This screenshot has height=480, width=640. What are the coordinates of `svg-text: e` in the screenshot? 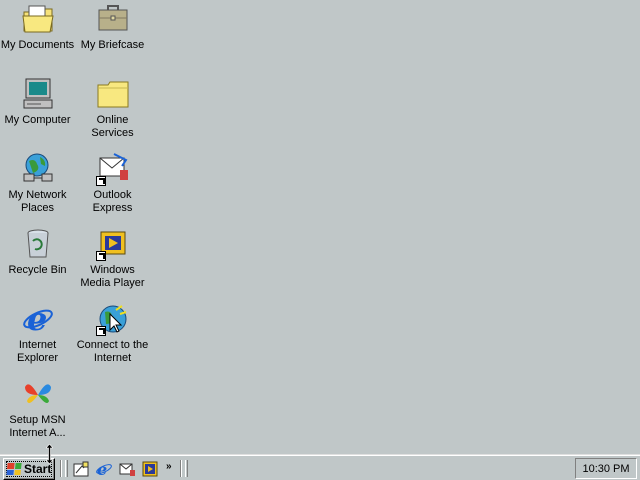 It's located at (37, 319).